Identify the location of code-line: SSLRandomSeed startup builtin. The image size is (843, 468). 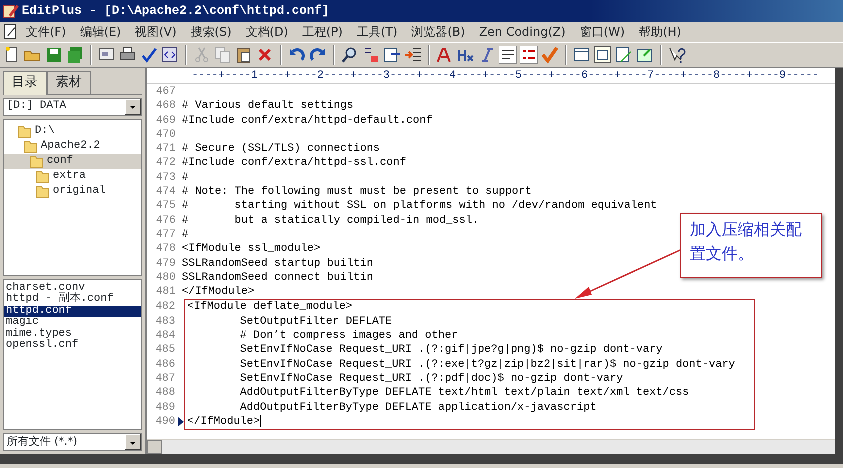
(278, 263).